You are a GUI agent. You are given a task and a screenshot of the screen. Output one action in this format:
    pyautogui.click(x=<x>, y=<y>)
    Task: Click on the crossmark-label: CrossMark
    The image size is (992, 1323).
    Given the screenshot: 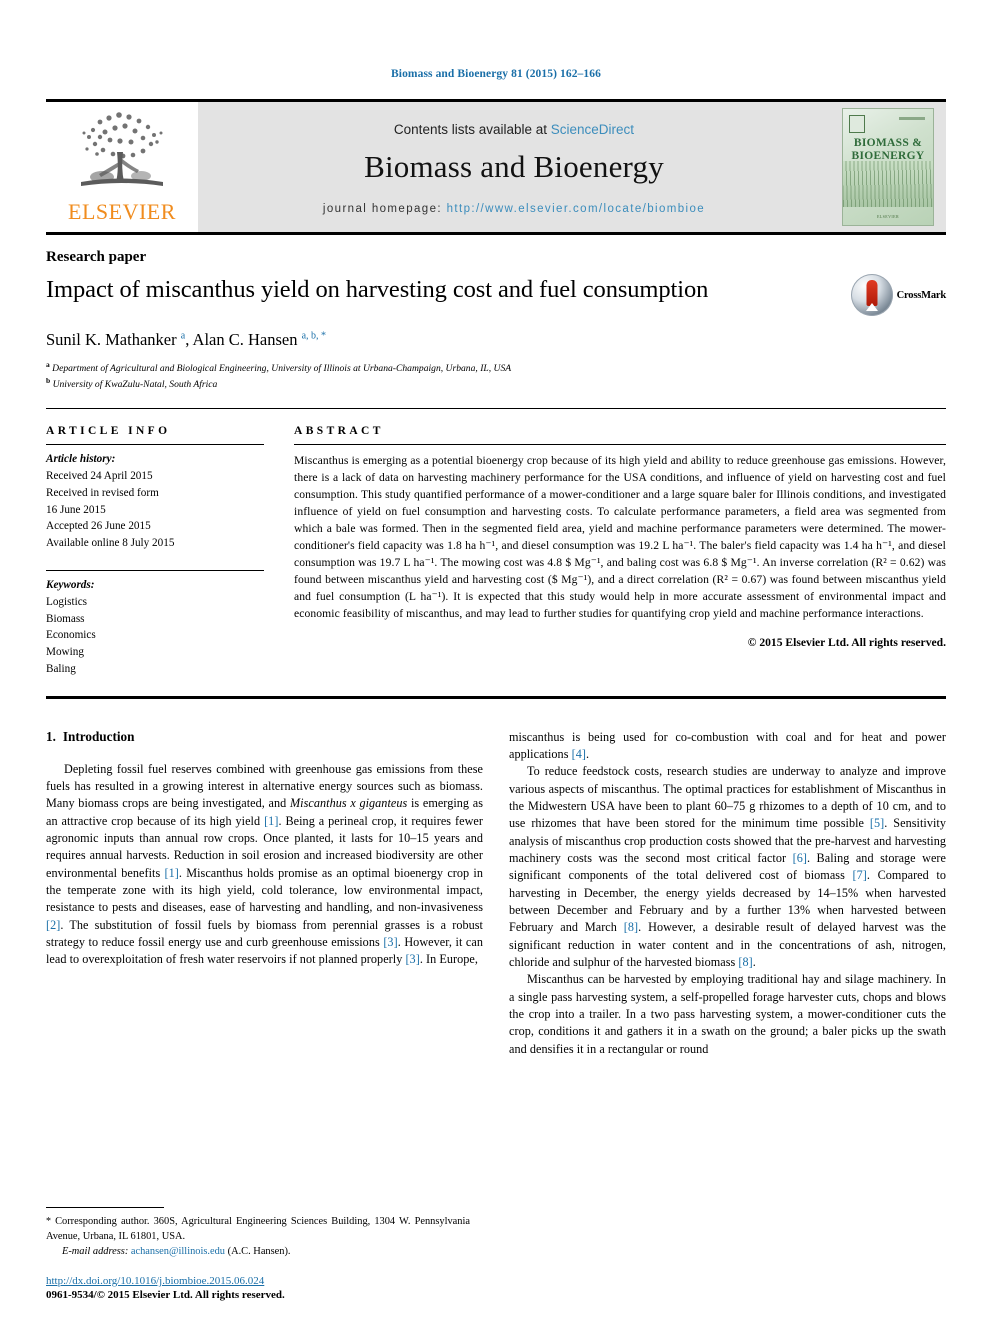 What is the action you would take?
    pyautogui.click(x=921, y=295)
    